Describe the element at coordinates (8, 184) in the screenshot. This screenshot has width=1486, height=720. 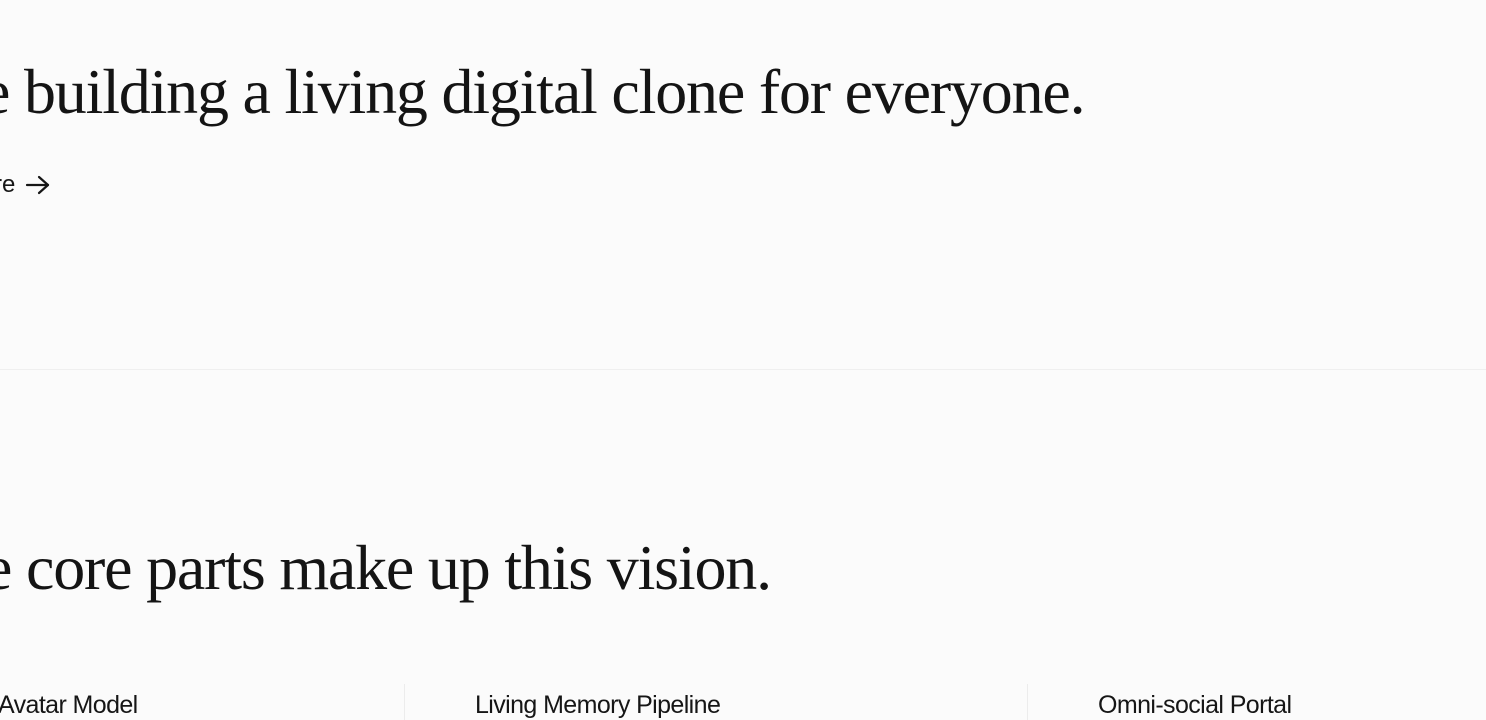
I see `learn-more-label: re` at that location.